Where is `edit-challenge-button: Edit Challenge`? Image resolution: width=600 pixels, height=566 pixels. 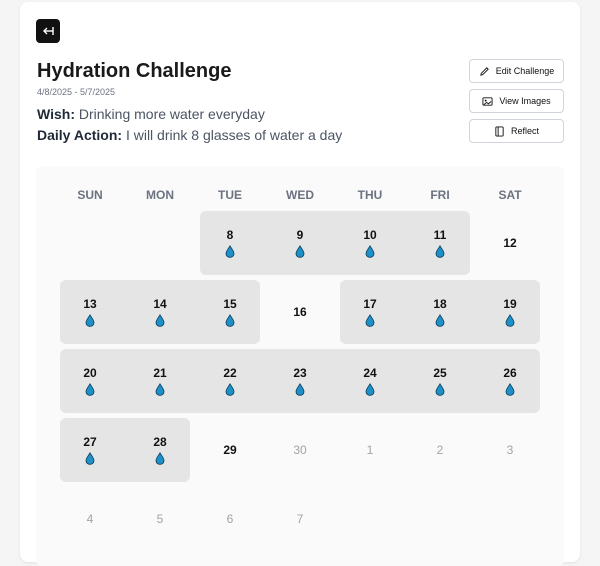 edit-challenge-button: Edit Challenge is located at coordinates (516, 71).